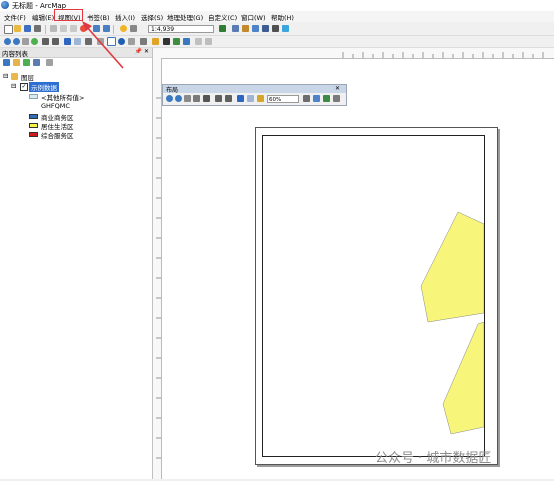 Image resolution: width=554 pixels, height=481 pixels. Describe the element at coordinates (36, 62) in the screenshot. I see `list-by-selection-icon` at that location.